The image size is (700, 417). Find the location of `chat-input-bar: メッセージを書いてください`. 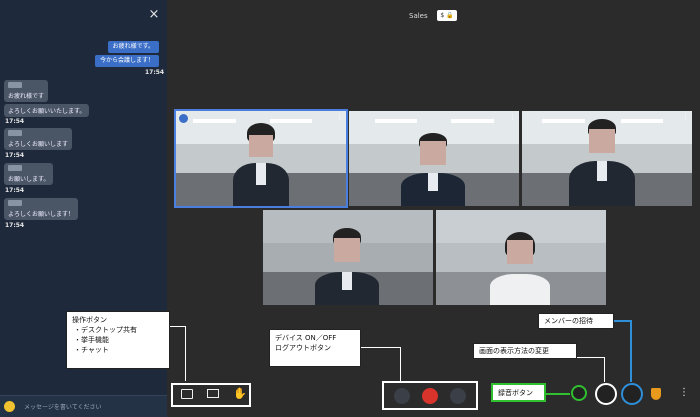

chat-input-bar: メッセージを書いてください is located at coordinates (83, 406).